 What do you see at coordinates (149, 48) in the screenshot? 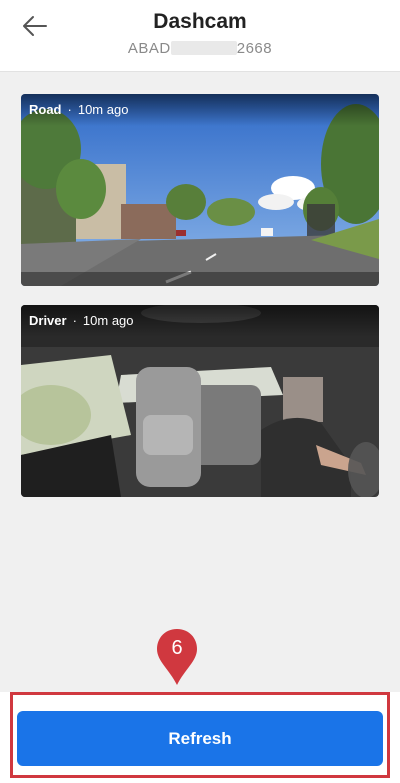
I see `serial-prefix: ABAD` at bounding box center [149, 48].